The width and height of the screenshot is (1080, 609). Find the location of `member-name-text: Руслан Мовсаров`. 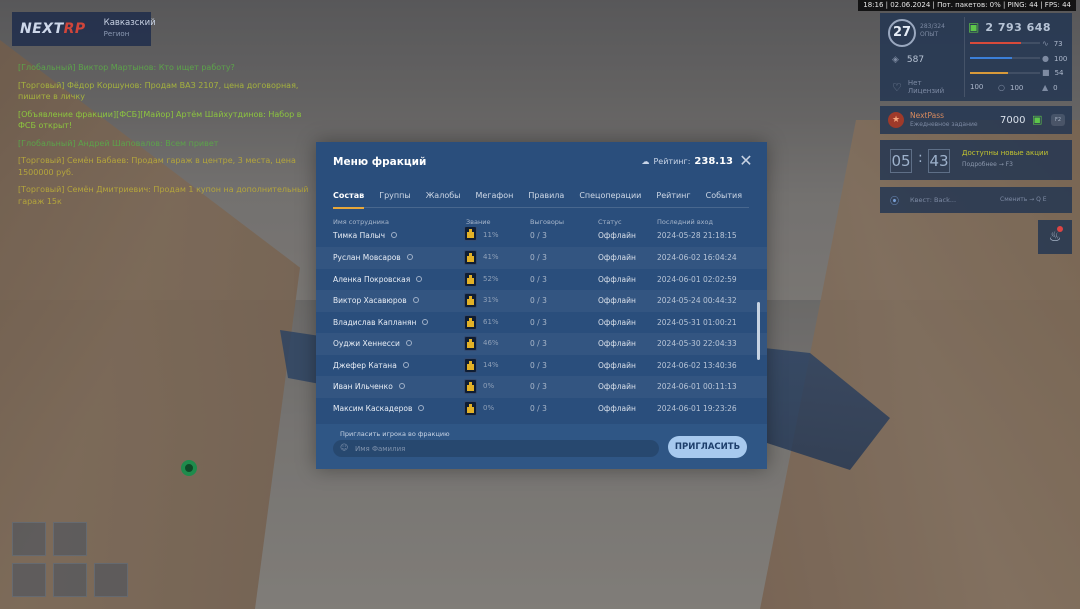

member-name-text: Руслан Мовсаров is located at coordinates (367, 257).